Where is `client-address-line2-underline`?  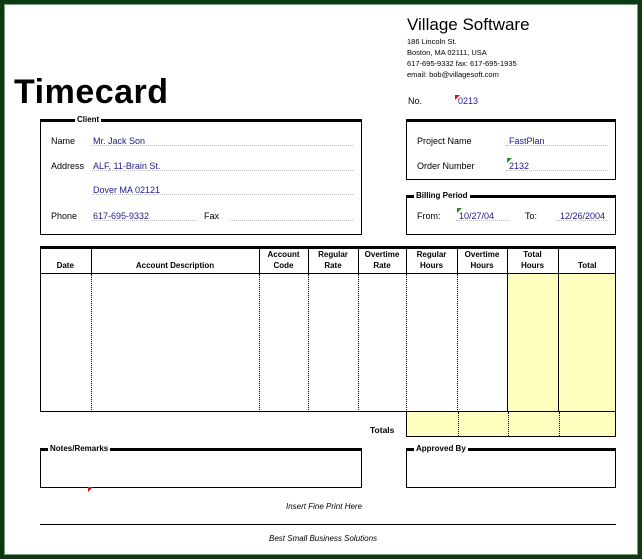 client-address-line2-underline is located at coordinates (222, 194).